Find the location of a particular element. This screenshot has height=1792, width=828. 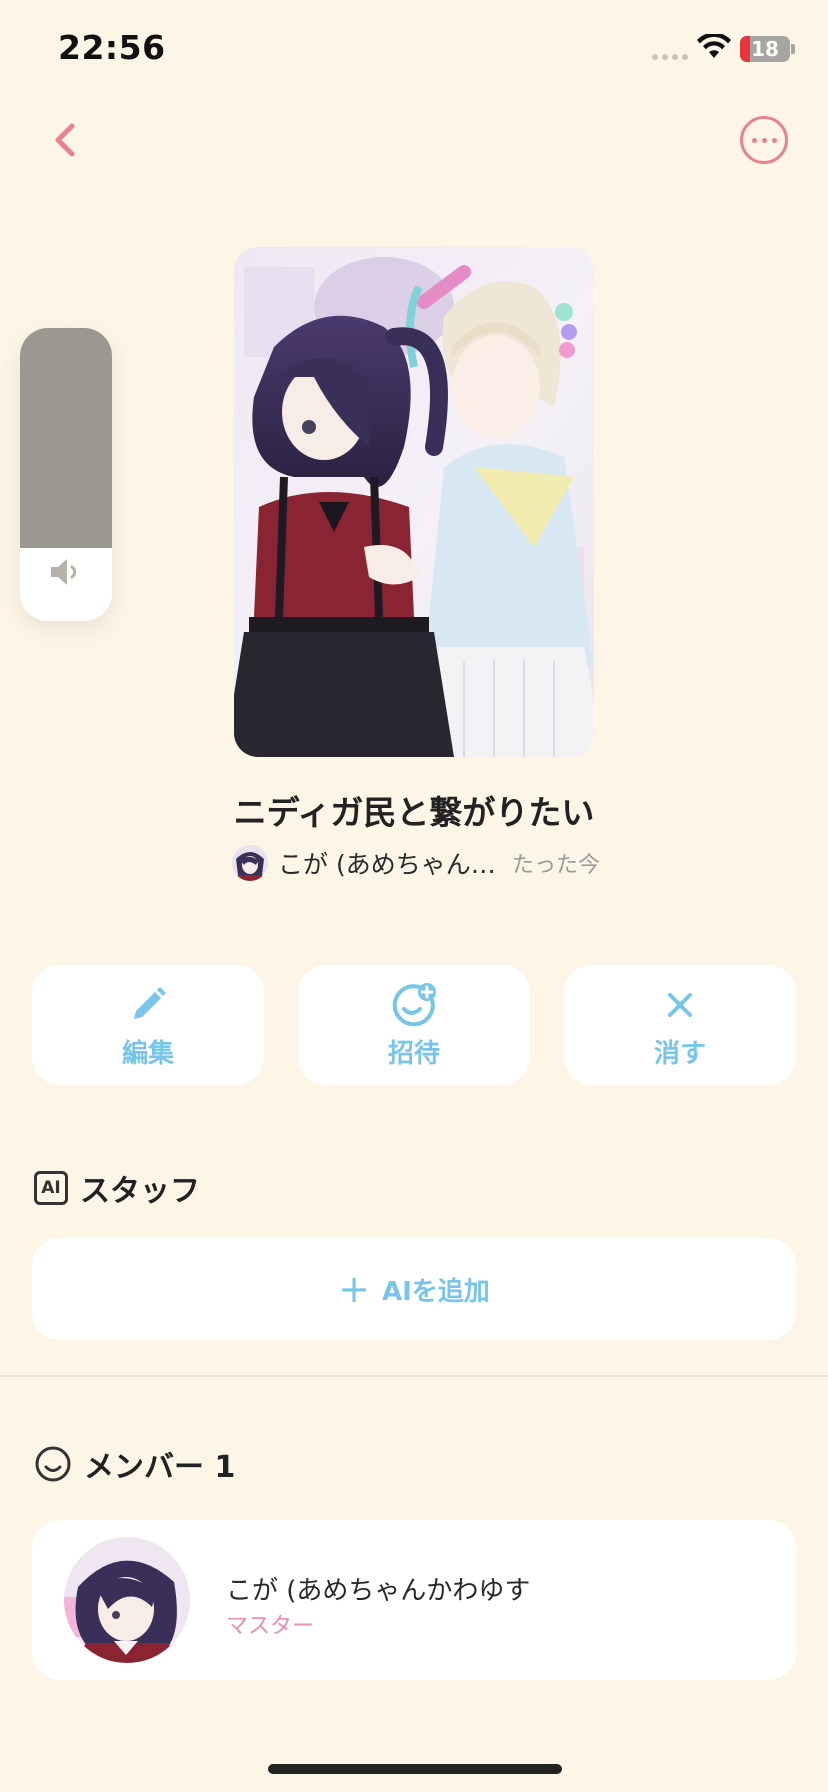

pencil-icon is located at coordinates (150, 1002).